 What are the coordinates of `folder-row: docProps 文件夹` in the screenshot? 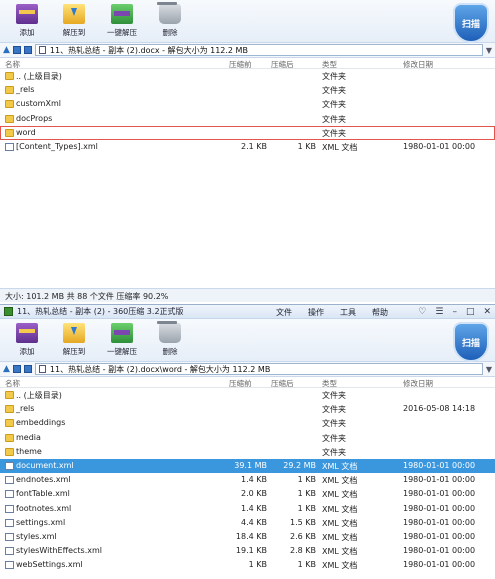 It's located at (247, 119).